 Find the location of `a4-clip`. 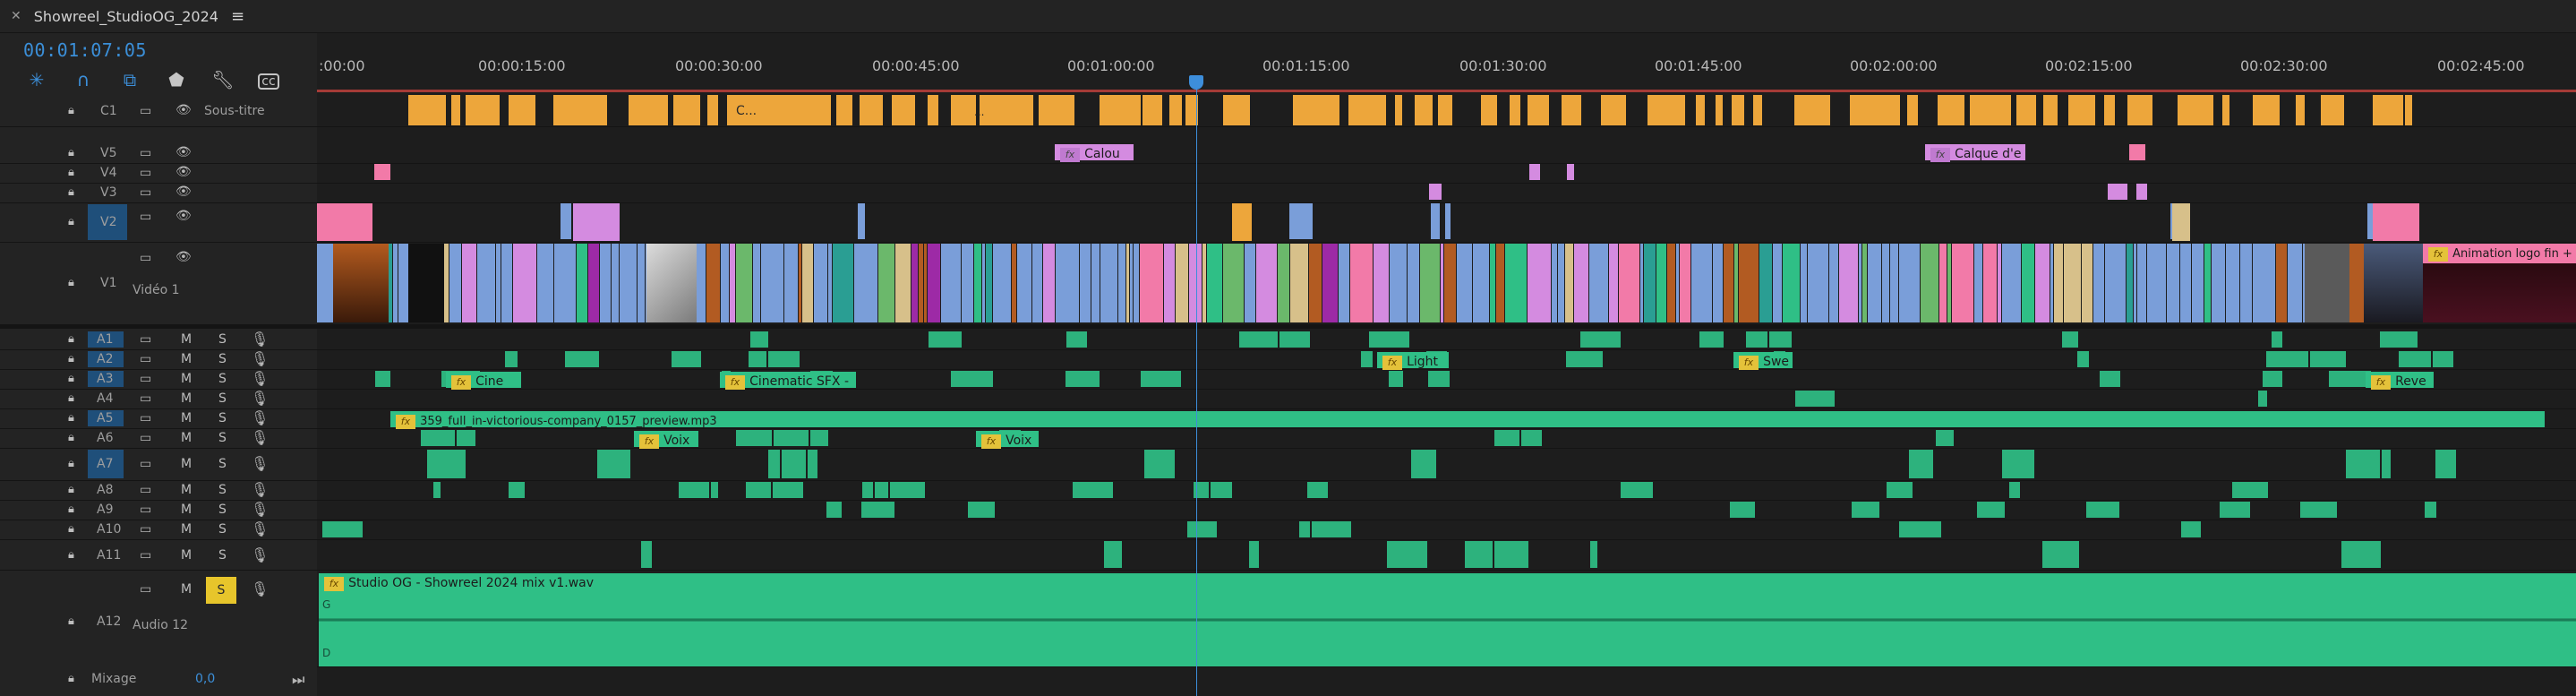

a4-clip is located at coordinates (2262, 399).